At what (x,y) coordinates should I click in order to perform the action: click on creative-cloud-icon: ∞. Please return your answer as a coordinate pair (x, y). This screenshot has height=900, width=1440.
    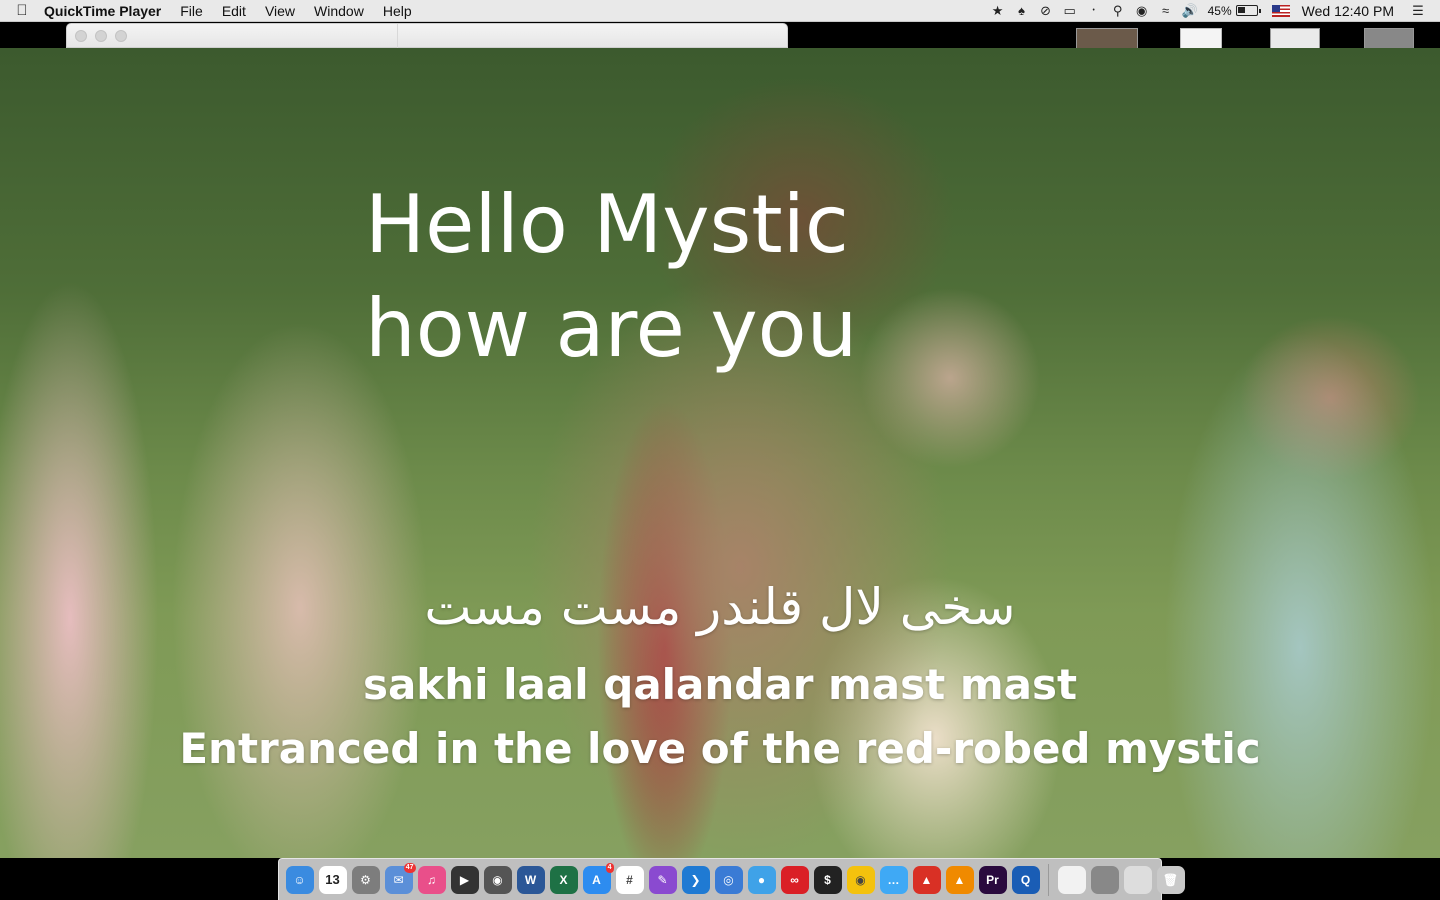
    Looking at the image, I should click on (794, 879).